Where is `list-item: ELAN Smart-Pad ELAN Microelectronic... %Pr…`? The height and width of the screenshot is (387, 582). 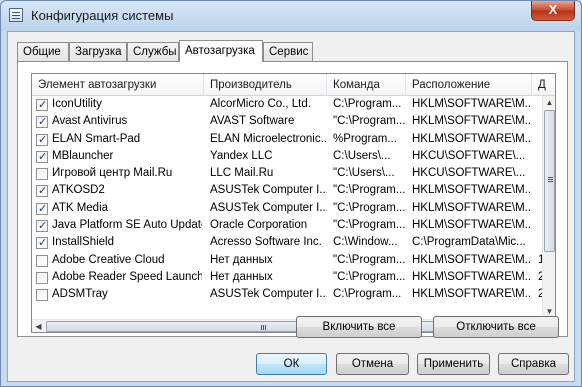
list-item: ELAN Smart-Pad ELAN Microelectronic... %Pr… is located at coordinates (288, 139).